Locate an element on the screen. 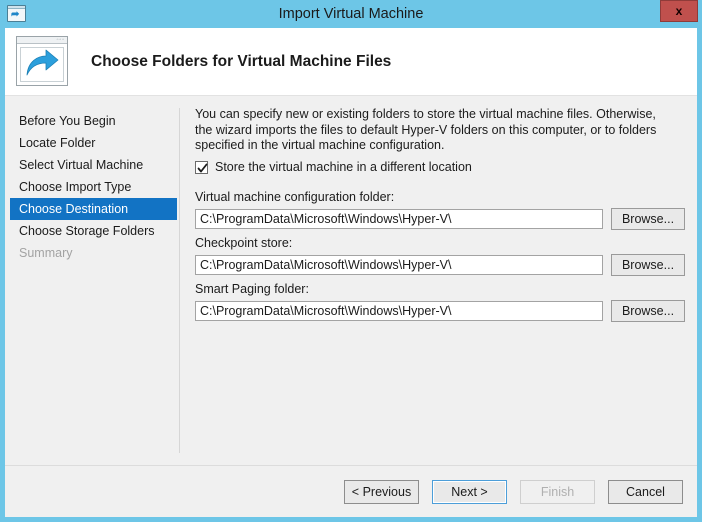 The width and height of the screenshot is (702, 522). next-button: Next > is located at coordinates (469, 492).